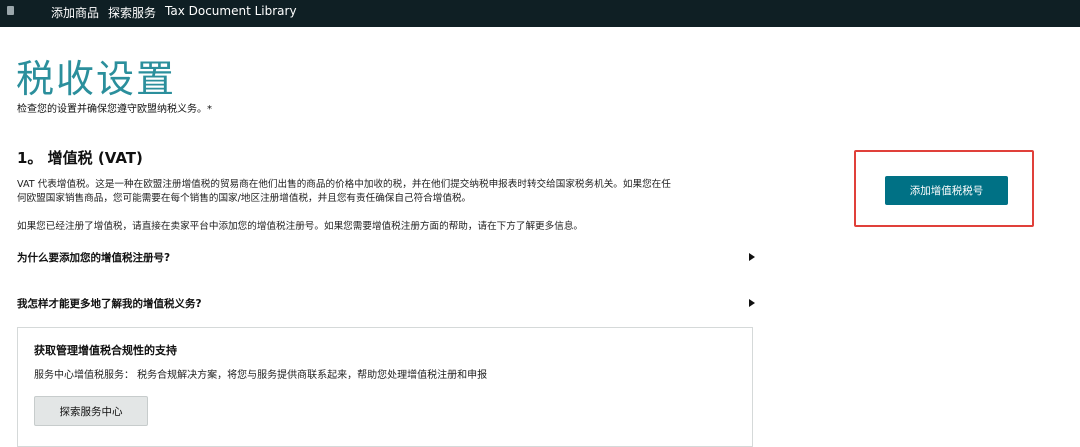 The image size is (1080, 447). I want to click on vat-section-heading: 1。 增值税 (VAT), so click(80, 158).